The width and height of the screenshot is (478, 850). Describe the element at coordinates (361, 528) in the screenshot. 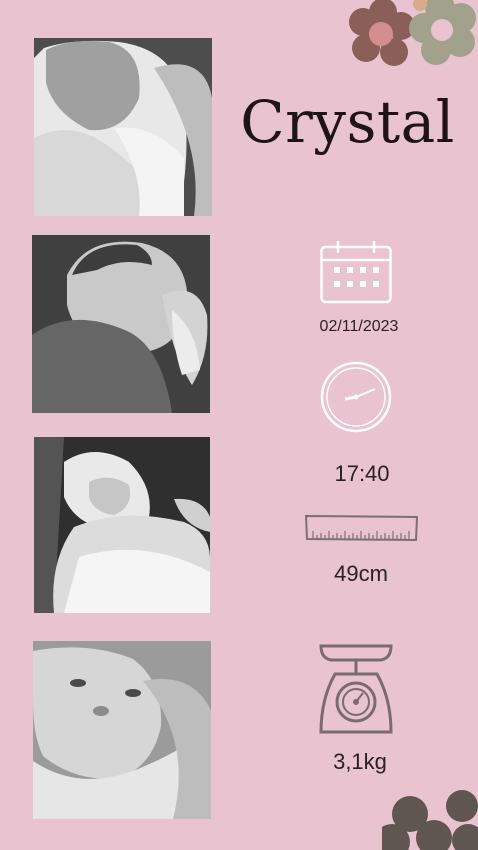

I see `ruler-icon` at that location.